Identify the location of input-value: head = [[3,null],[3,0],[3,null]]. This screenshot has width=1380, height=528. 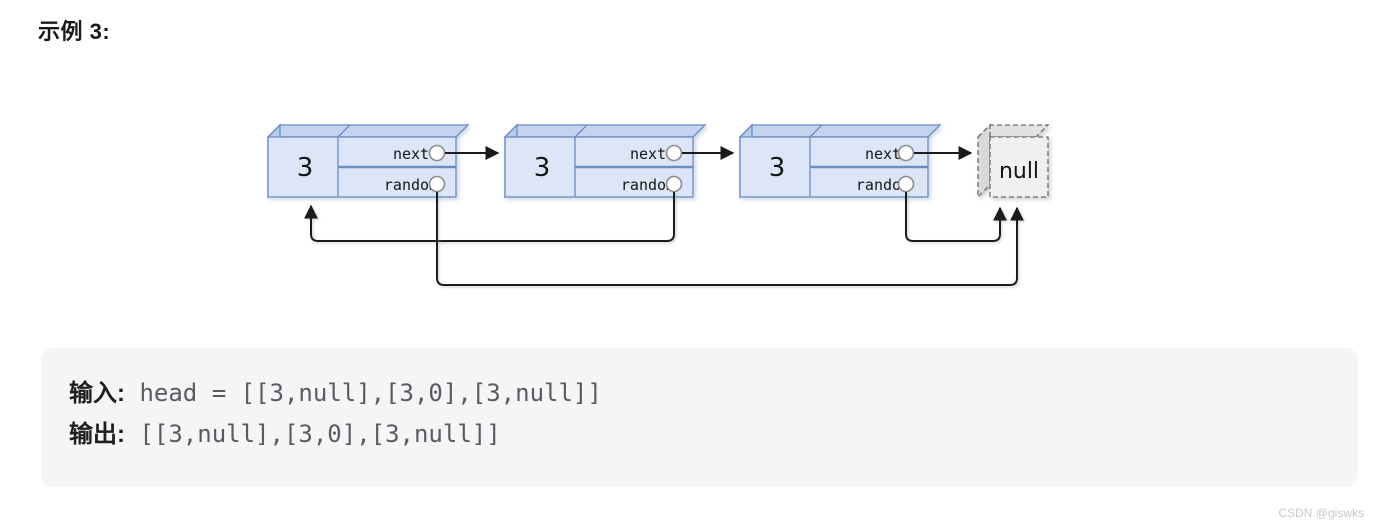
(363, 393).